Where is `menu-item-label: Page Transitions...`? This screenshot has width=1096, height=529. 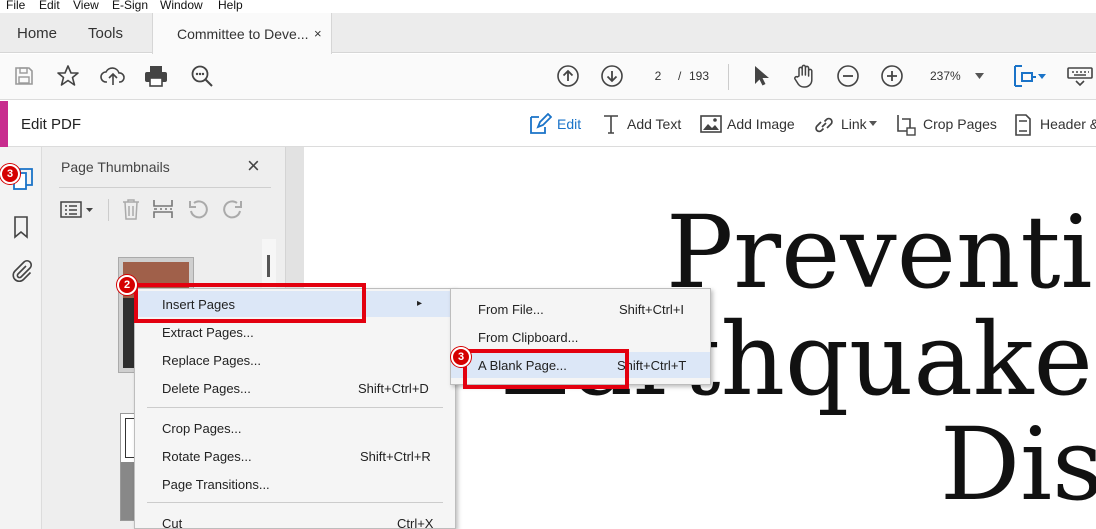 menu-item-label: Page Transitions... is located at coordinates (216, 484).